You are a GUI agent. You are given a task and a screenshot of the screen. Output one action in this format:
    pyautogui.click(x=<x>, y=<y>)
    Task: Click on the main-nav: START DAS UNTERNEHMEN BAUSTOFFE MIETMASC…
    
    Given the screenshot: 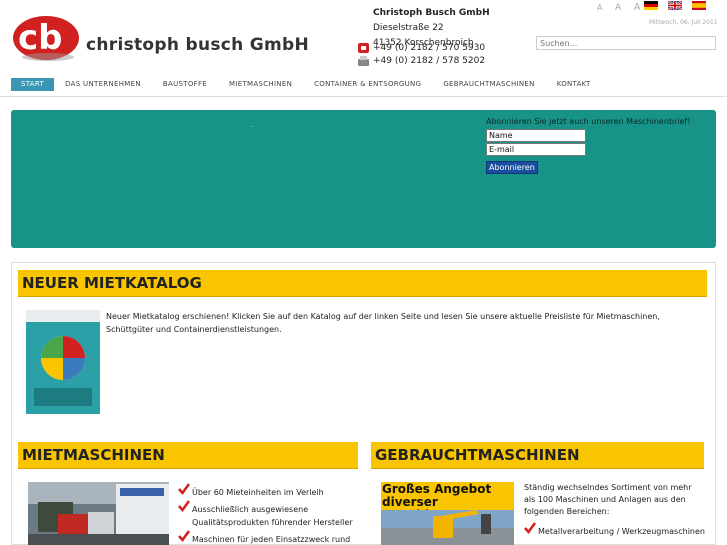 What is the action you would take?
    pyautogui.click(x=306, y=84)
    